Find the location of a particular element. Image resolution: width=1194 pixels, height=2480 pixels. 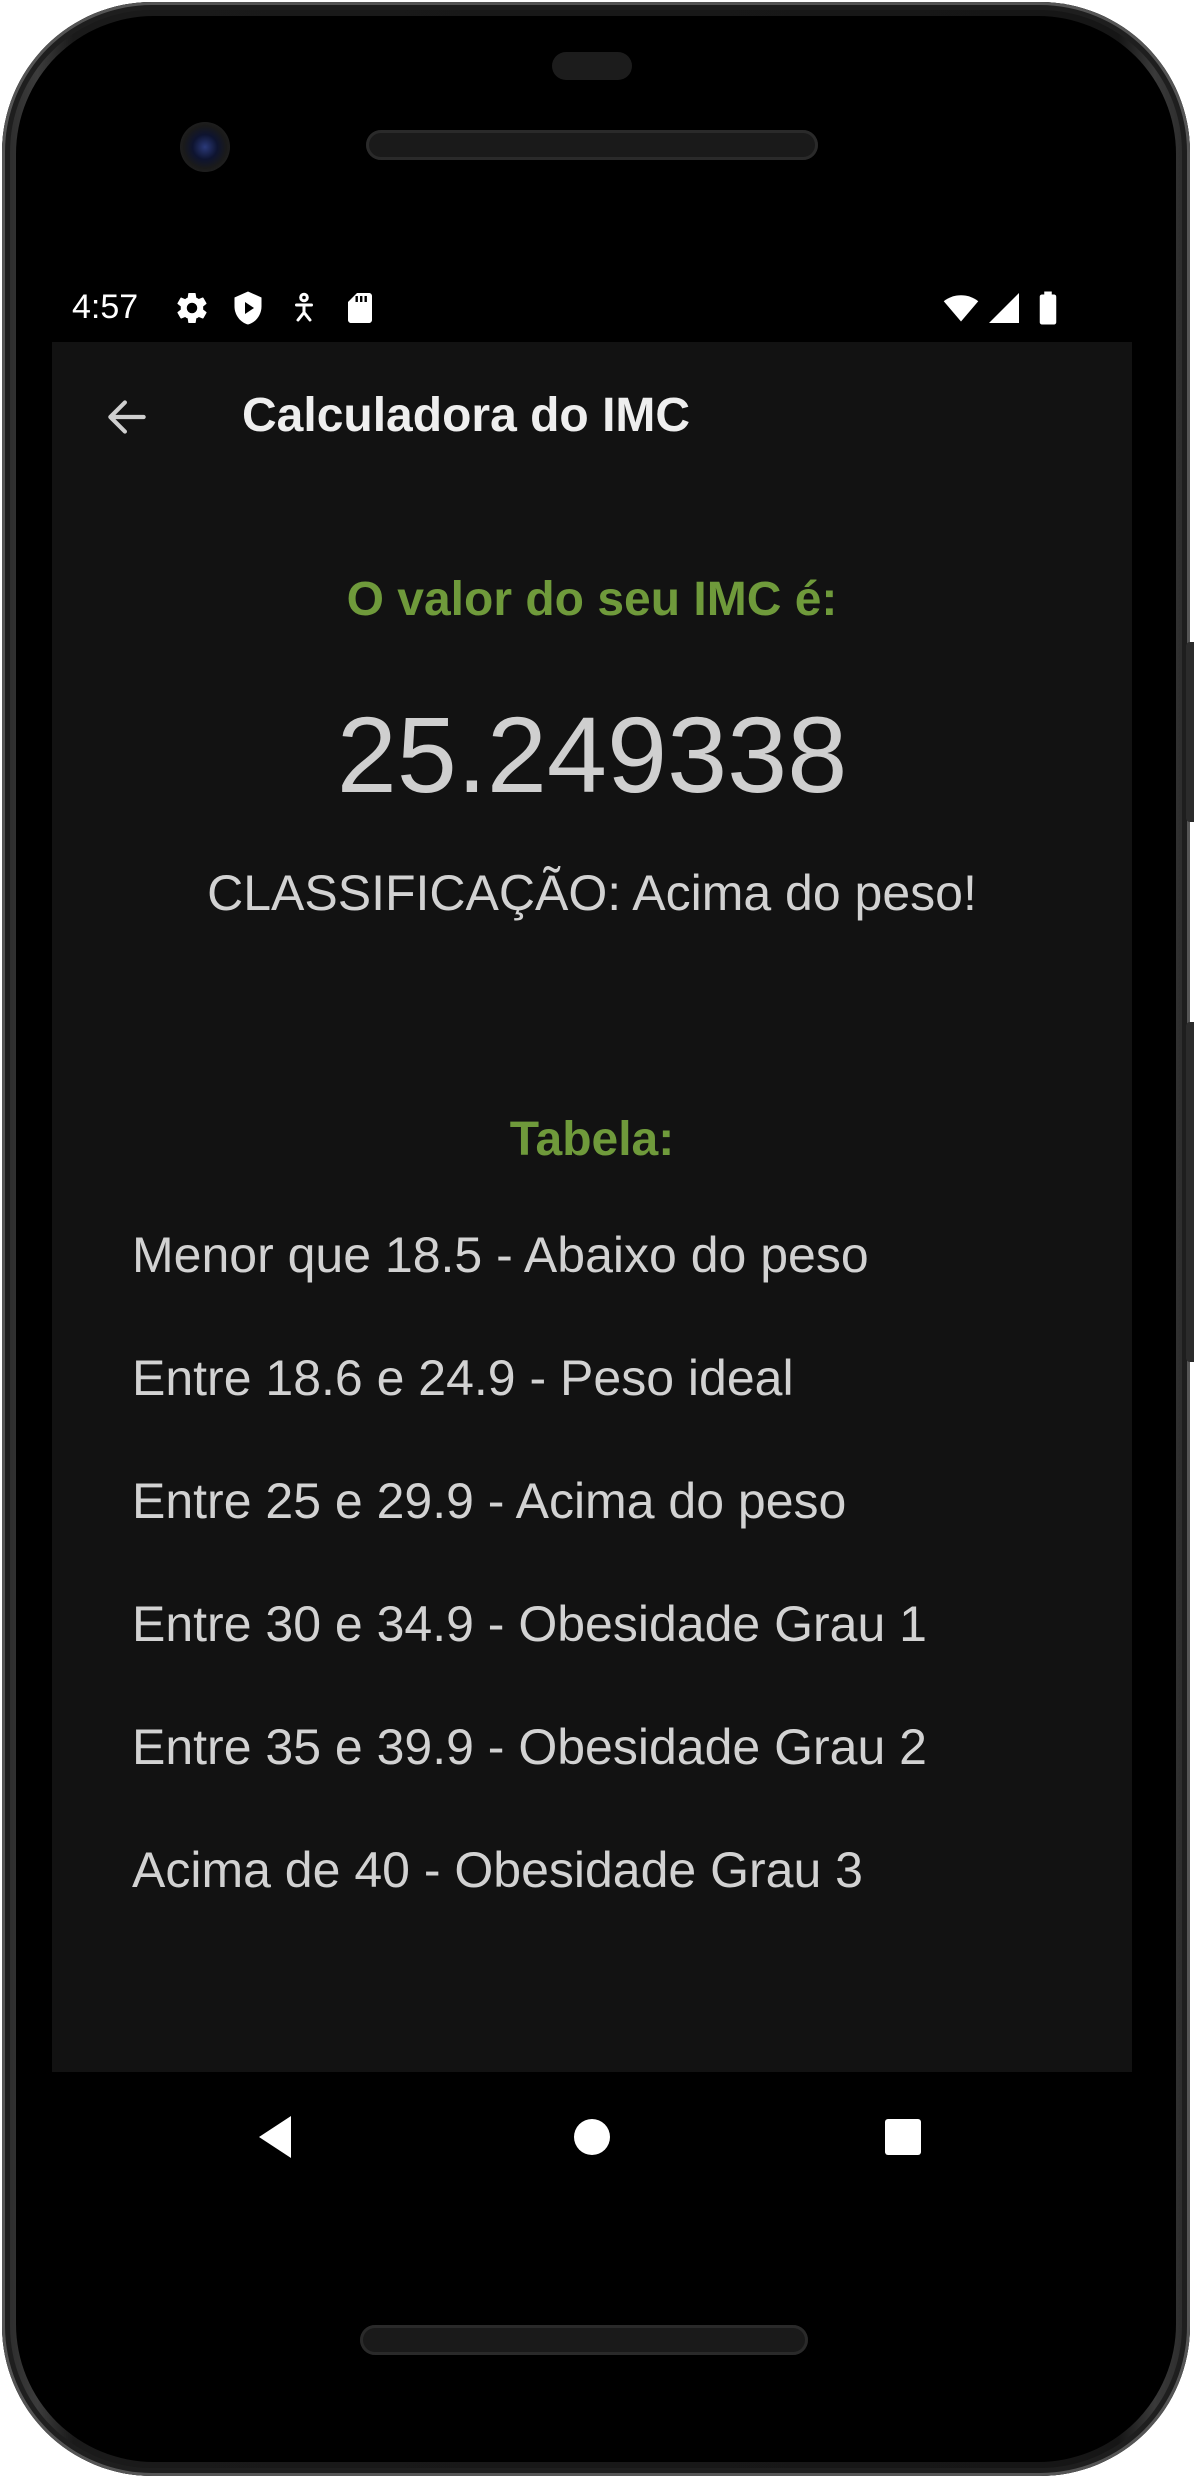

back-button is located at coordinates (127, 417).